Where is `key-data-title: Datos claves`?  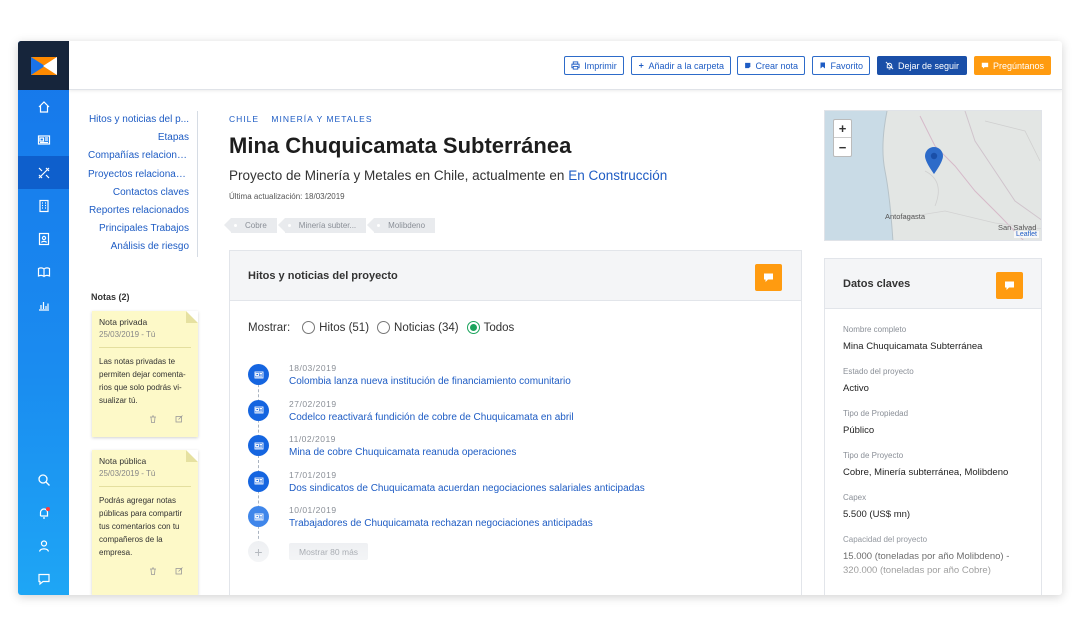 key-data-title: Datos claves is located at coordinates (877, 283).